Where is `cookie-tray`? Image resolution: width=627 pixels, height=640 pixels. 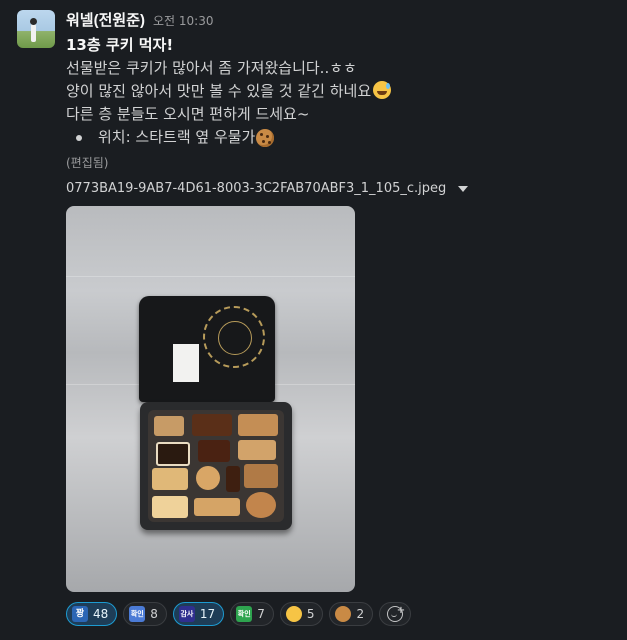 cookie-tray is located at coordinates (216, 466).